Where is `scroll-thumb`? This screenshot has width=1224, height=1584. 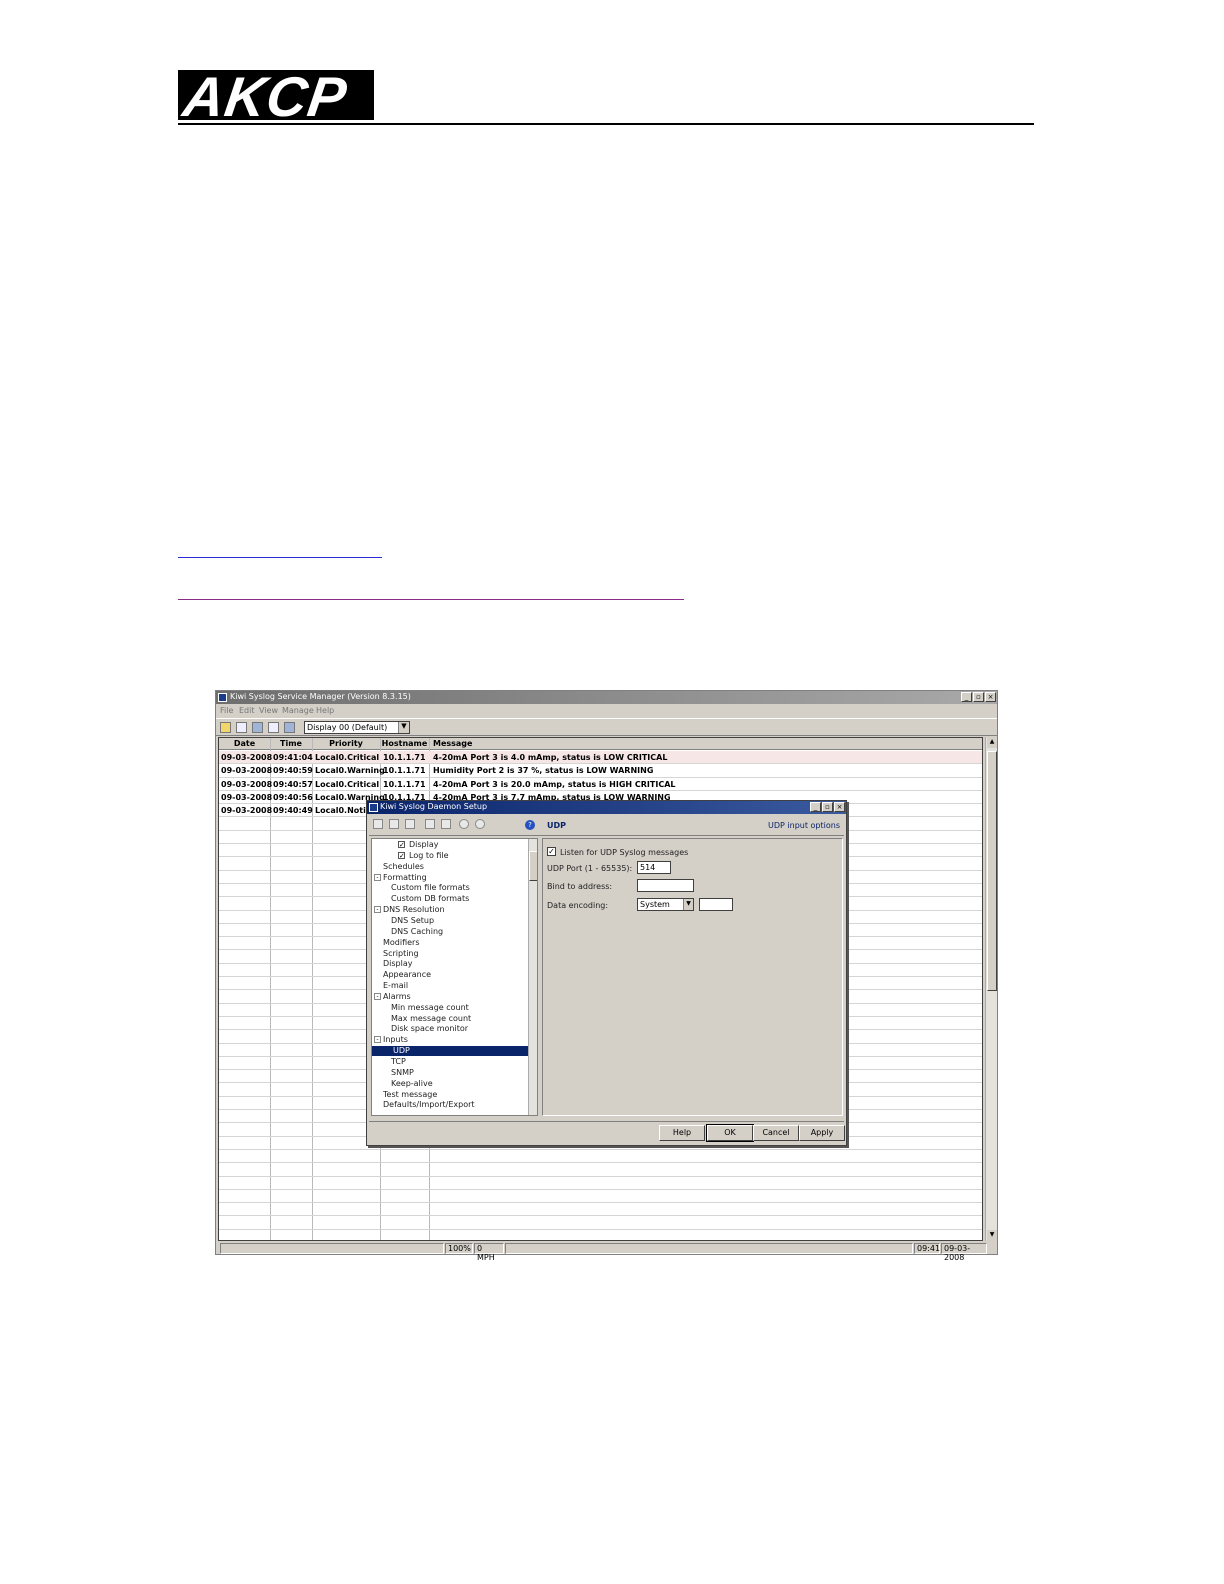 scroll-thumb is located at coordinates (992, 871).